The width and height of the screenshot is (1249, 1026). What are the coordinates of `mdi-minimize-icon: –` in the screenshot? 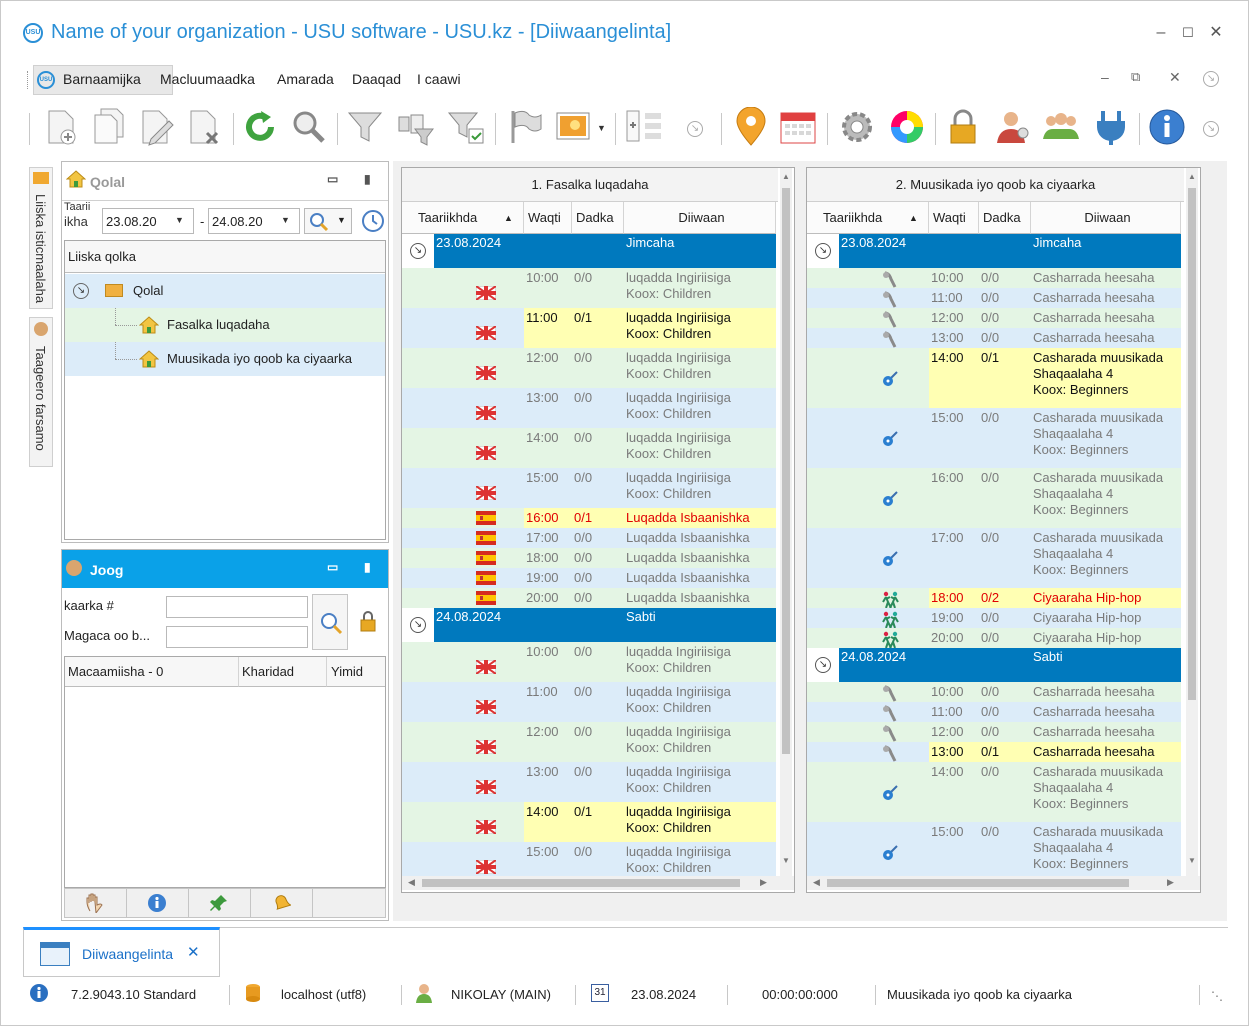 It's located at (1105, 77).